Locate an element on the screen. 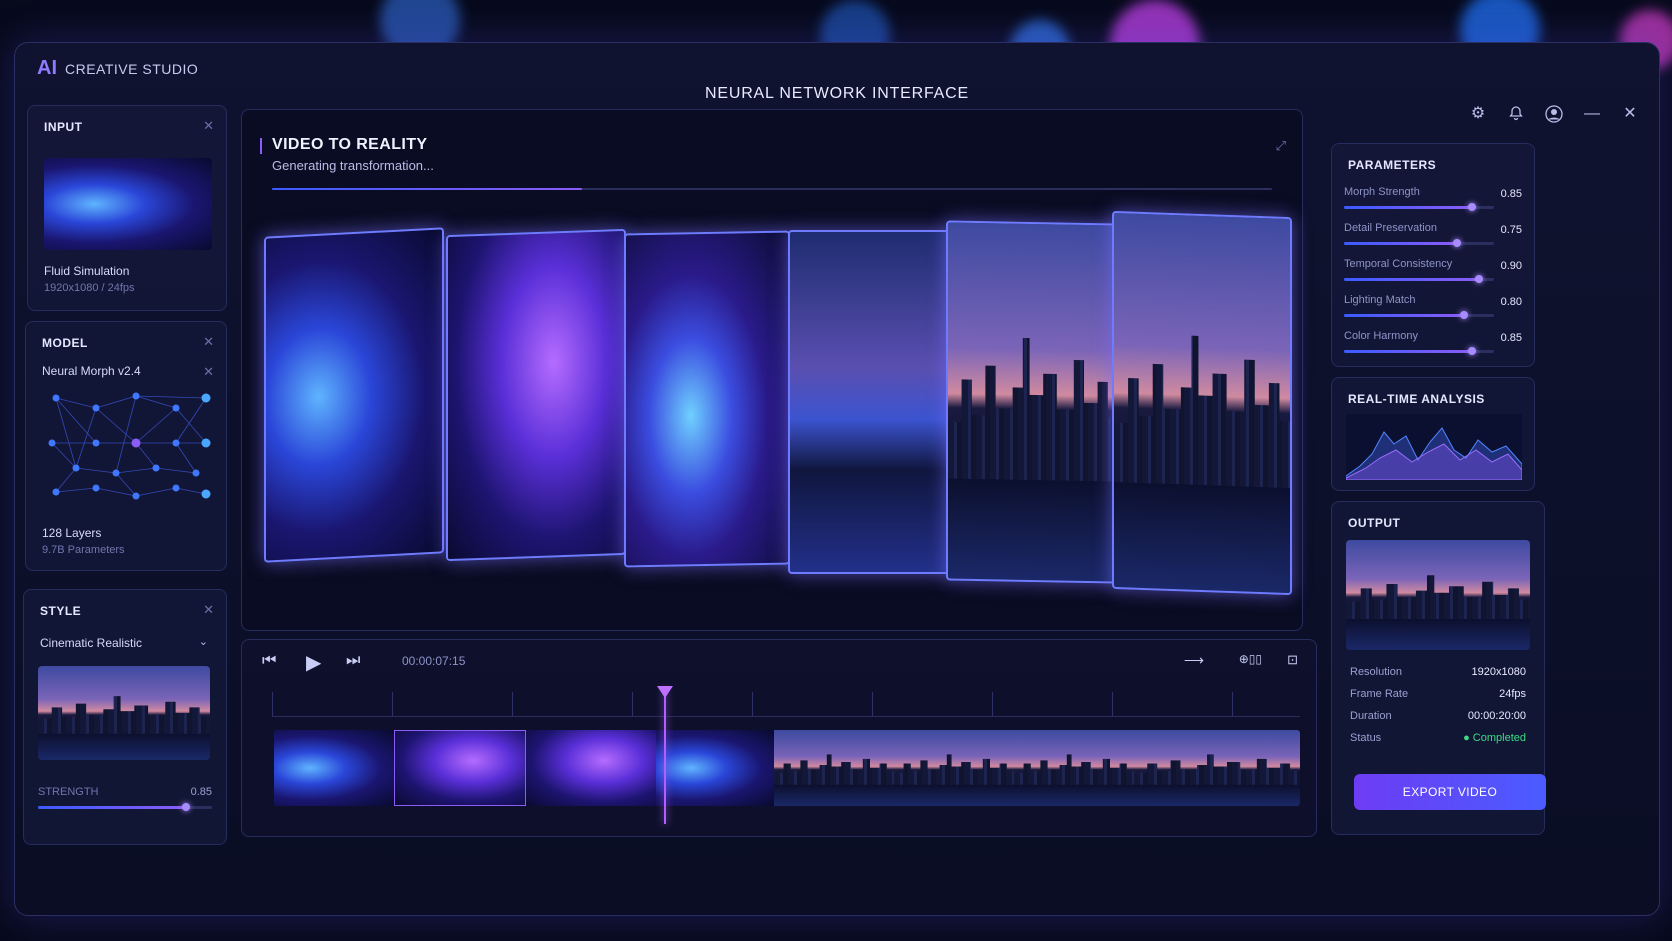  strength-value: 0.85 is located at coordinates (201, 792).